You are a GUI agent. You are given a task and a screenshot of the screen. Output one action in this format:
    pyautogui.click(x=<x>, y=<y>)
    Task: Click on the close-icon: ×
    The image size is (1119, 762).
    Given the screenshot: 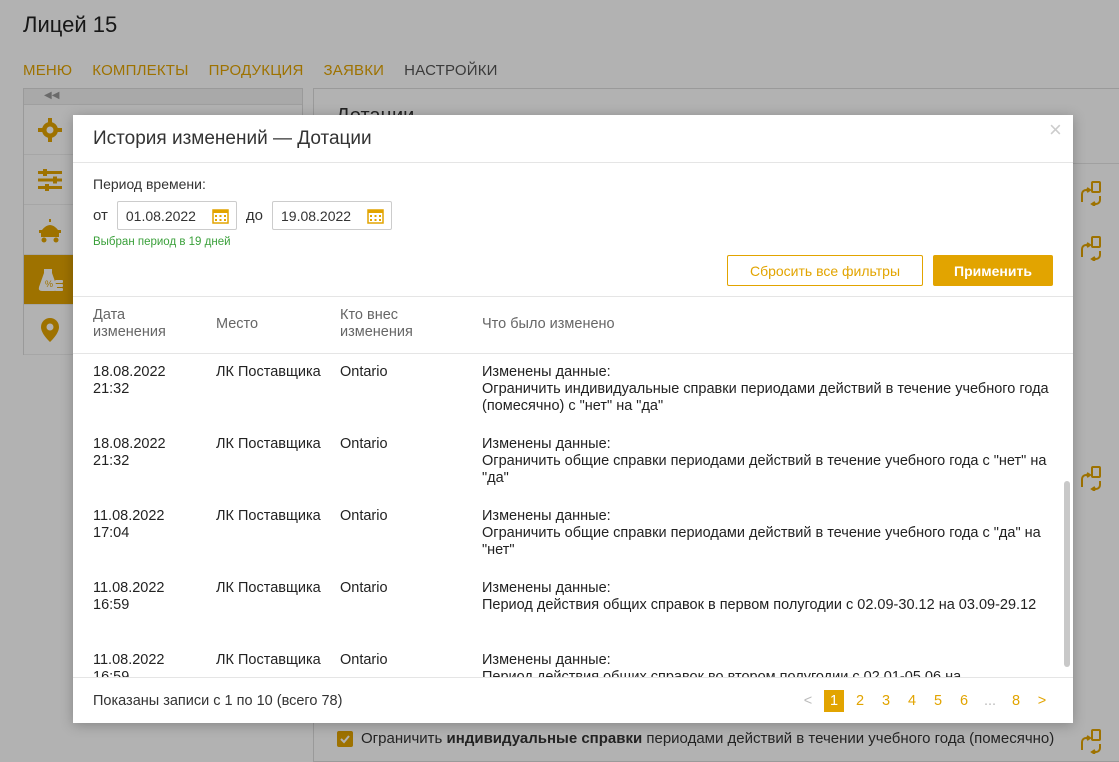 What is the action you would take?
    pyautogui.click(x=1055, y=130)
    